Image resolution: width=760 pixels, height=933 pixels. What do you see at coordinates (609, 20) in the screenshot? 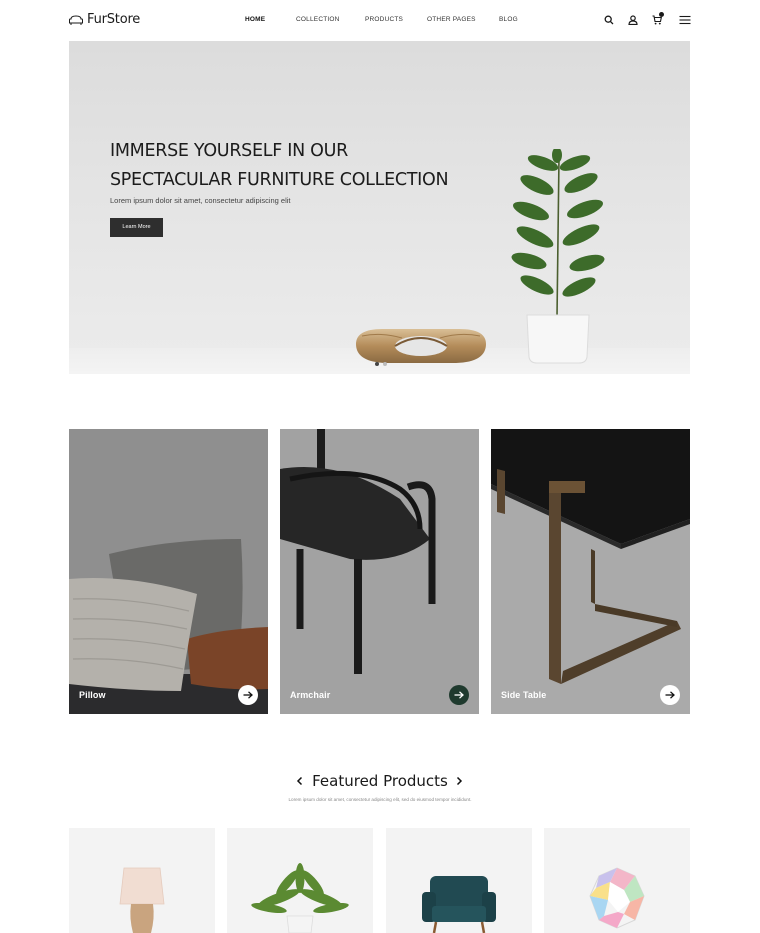
I see `search-icon` at bounding box center [609, 20].